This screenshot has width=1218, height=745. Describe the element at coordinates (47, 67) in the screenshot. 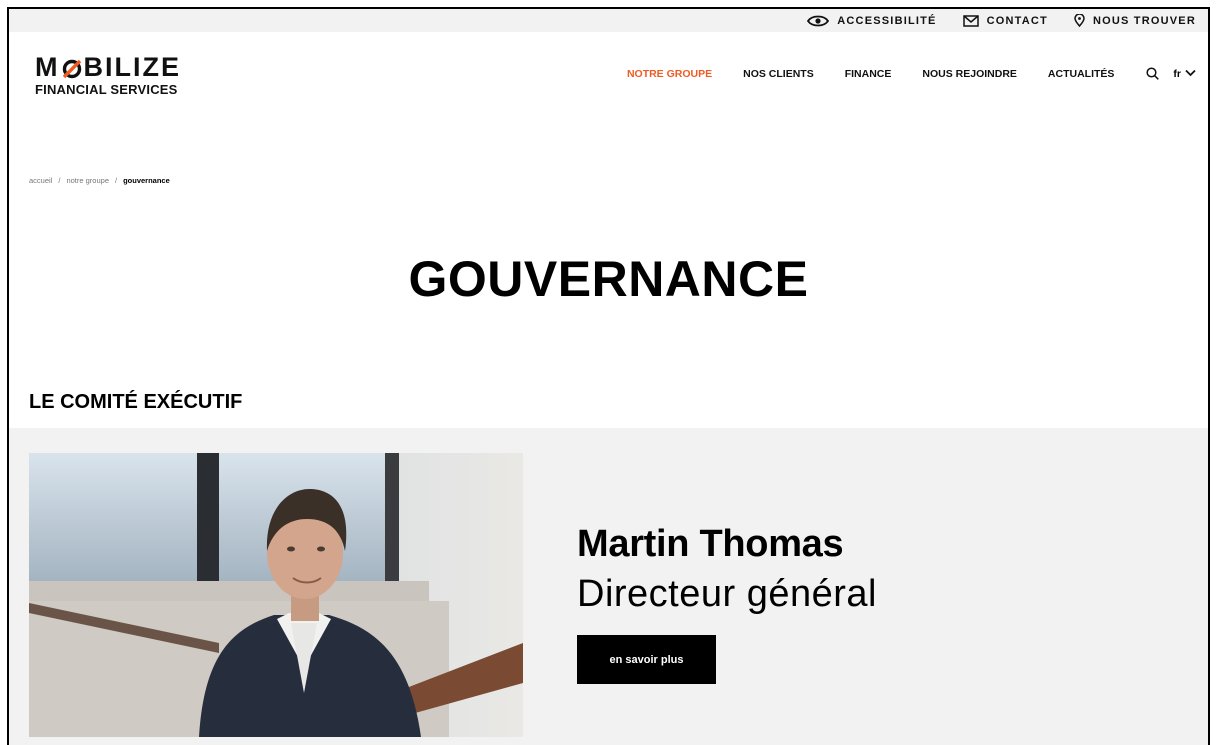

I see `logo-text-m: M` at that location.